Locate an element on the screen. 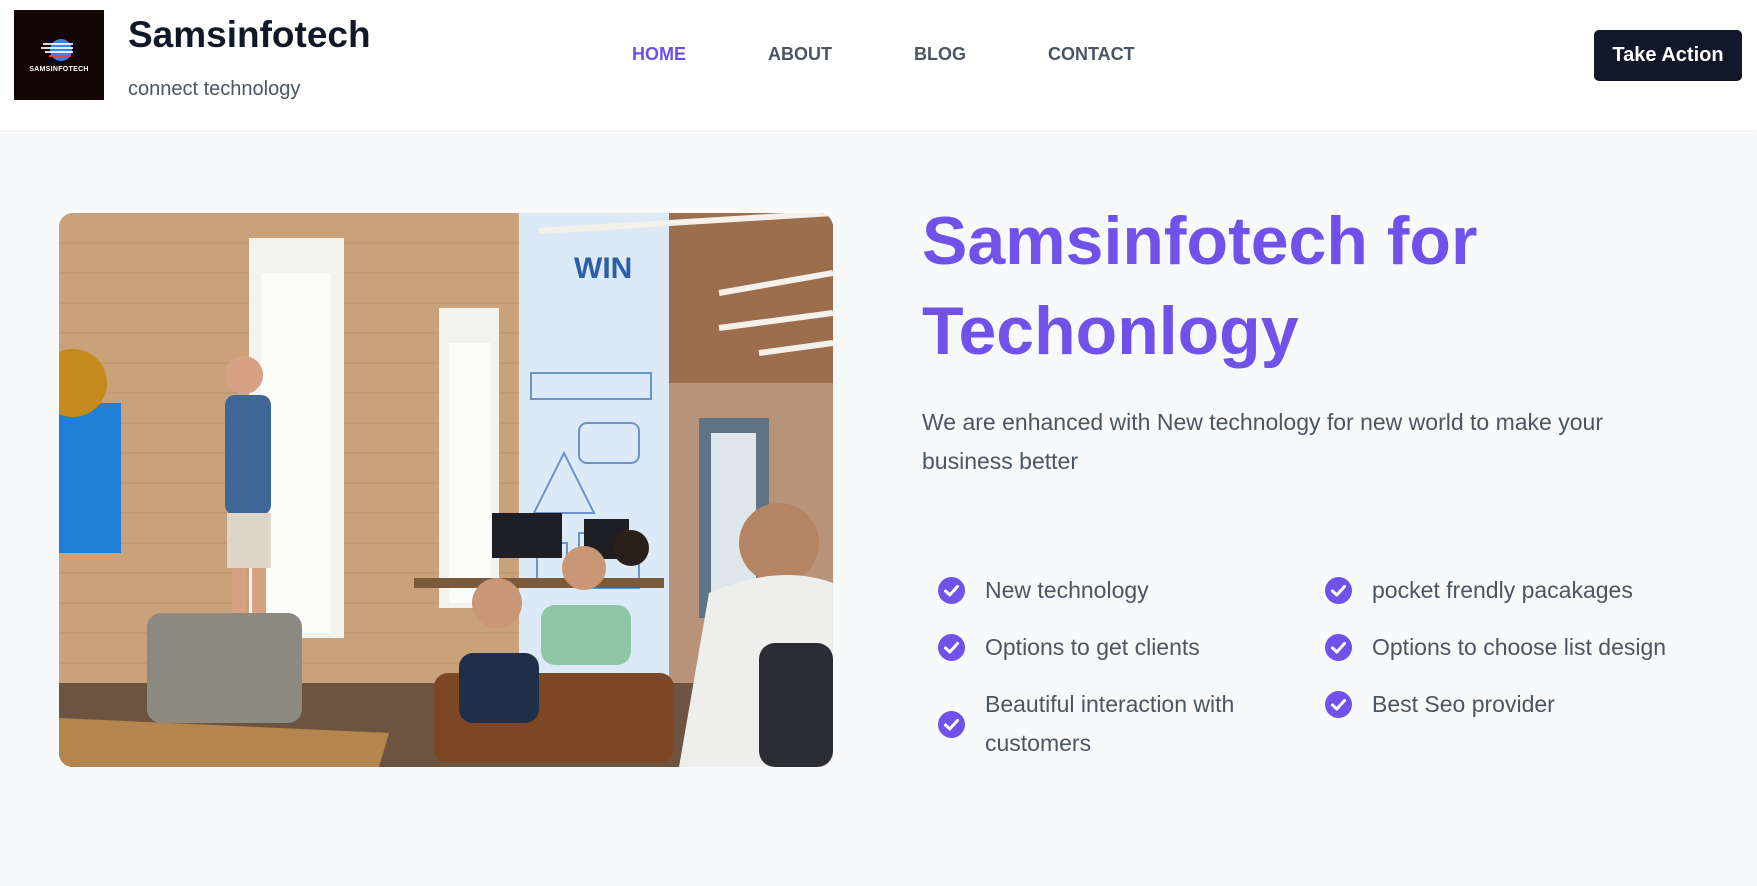 Image resolution: width=1757 pixels, height=886 pixels. nav-contact: CONTACT is located at coordinates (1091, 54).